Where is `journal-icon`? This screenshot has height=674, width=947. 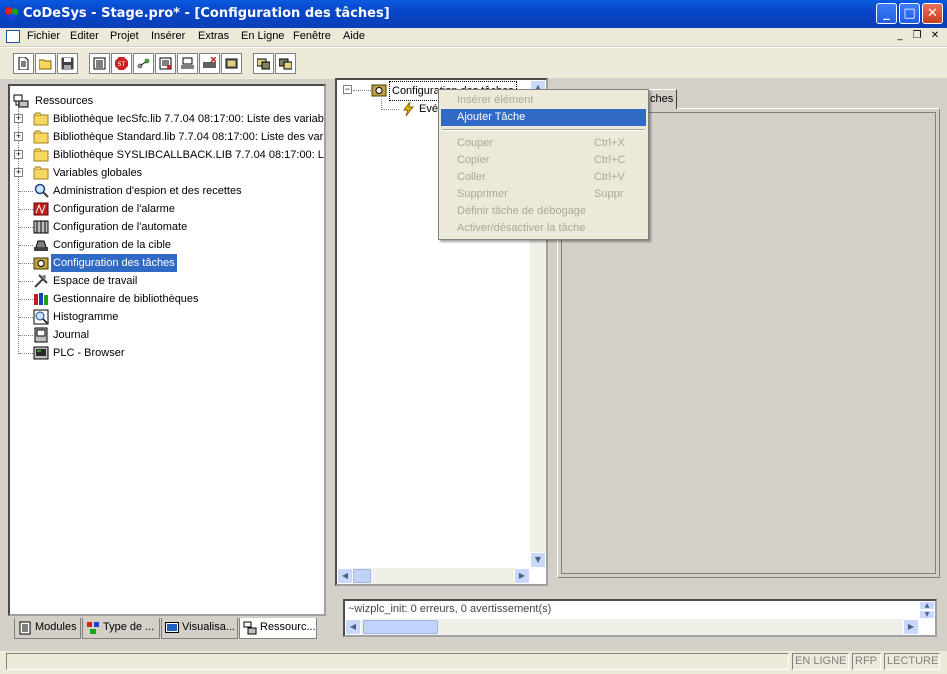
journal-icon is located at coordinates (41, 335).